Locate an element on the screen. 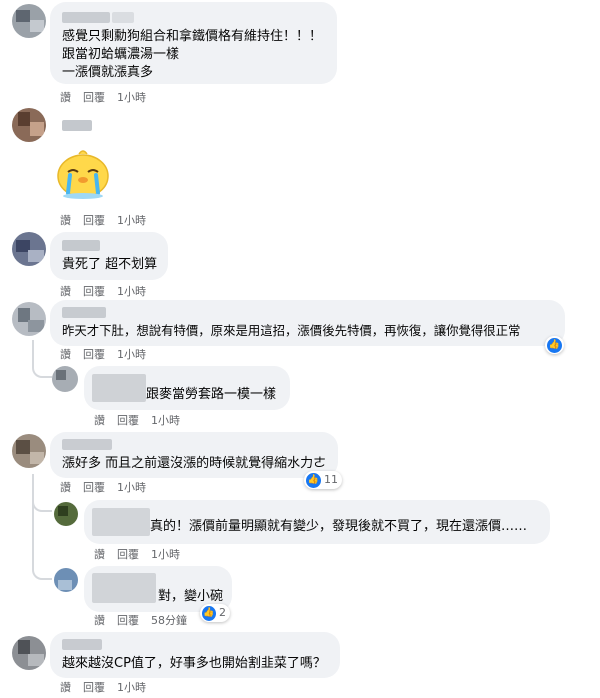 The height and width of the screenshot is (698, 600). reaction-badge: 👍 2 is located at coordinates (215, 613).